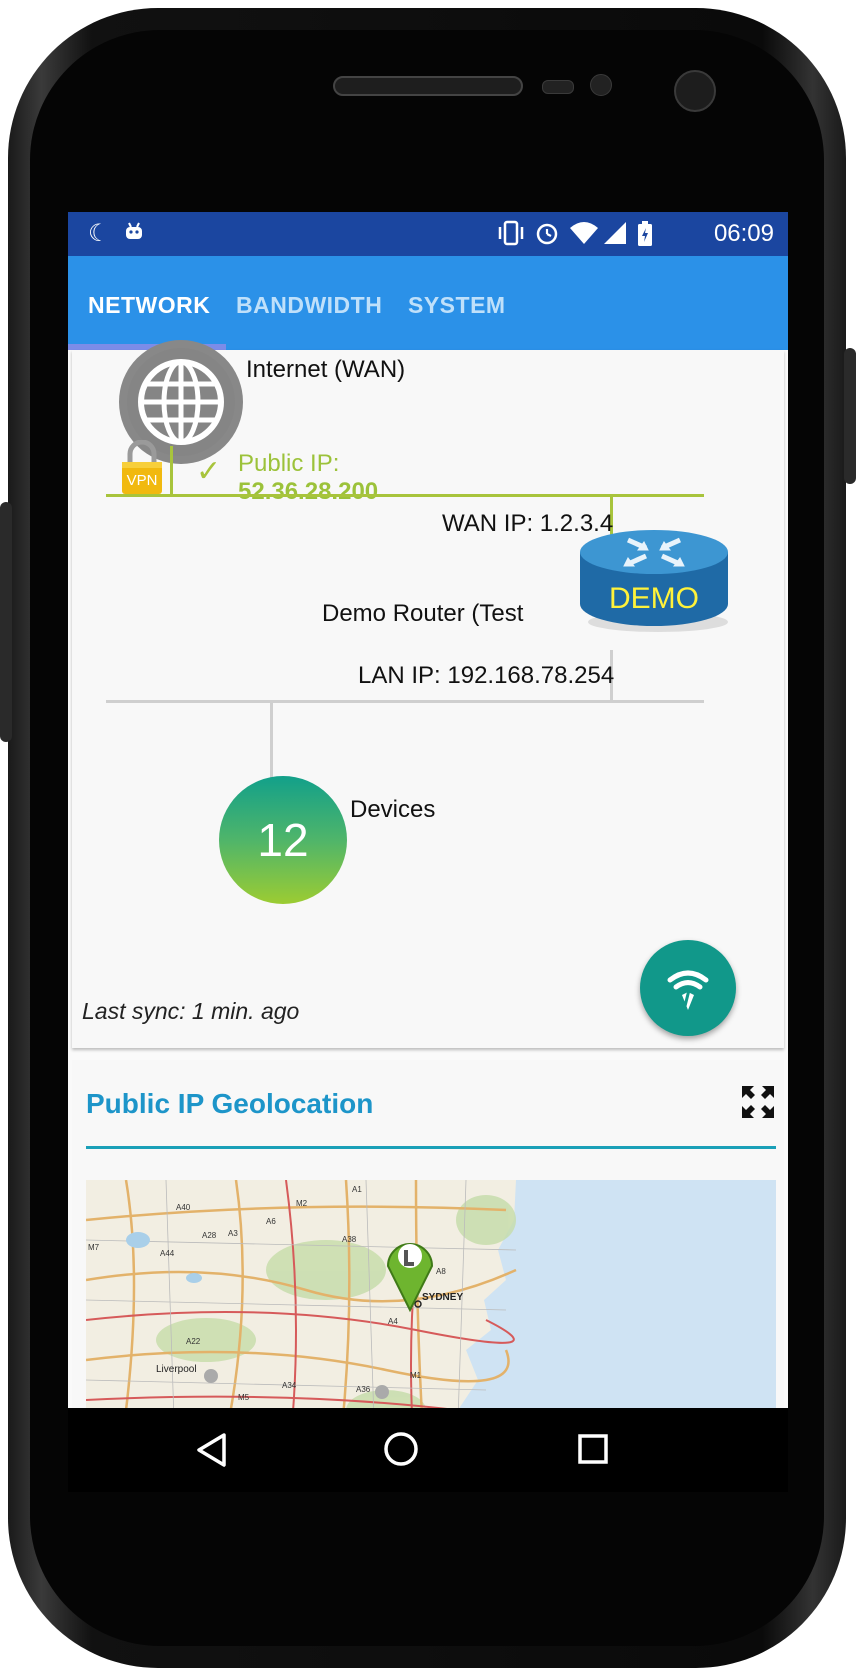 The image size is (856, 1676). I want to click on proximity-sensor, so click(558, 87).